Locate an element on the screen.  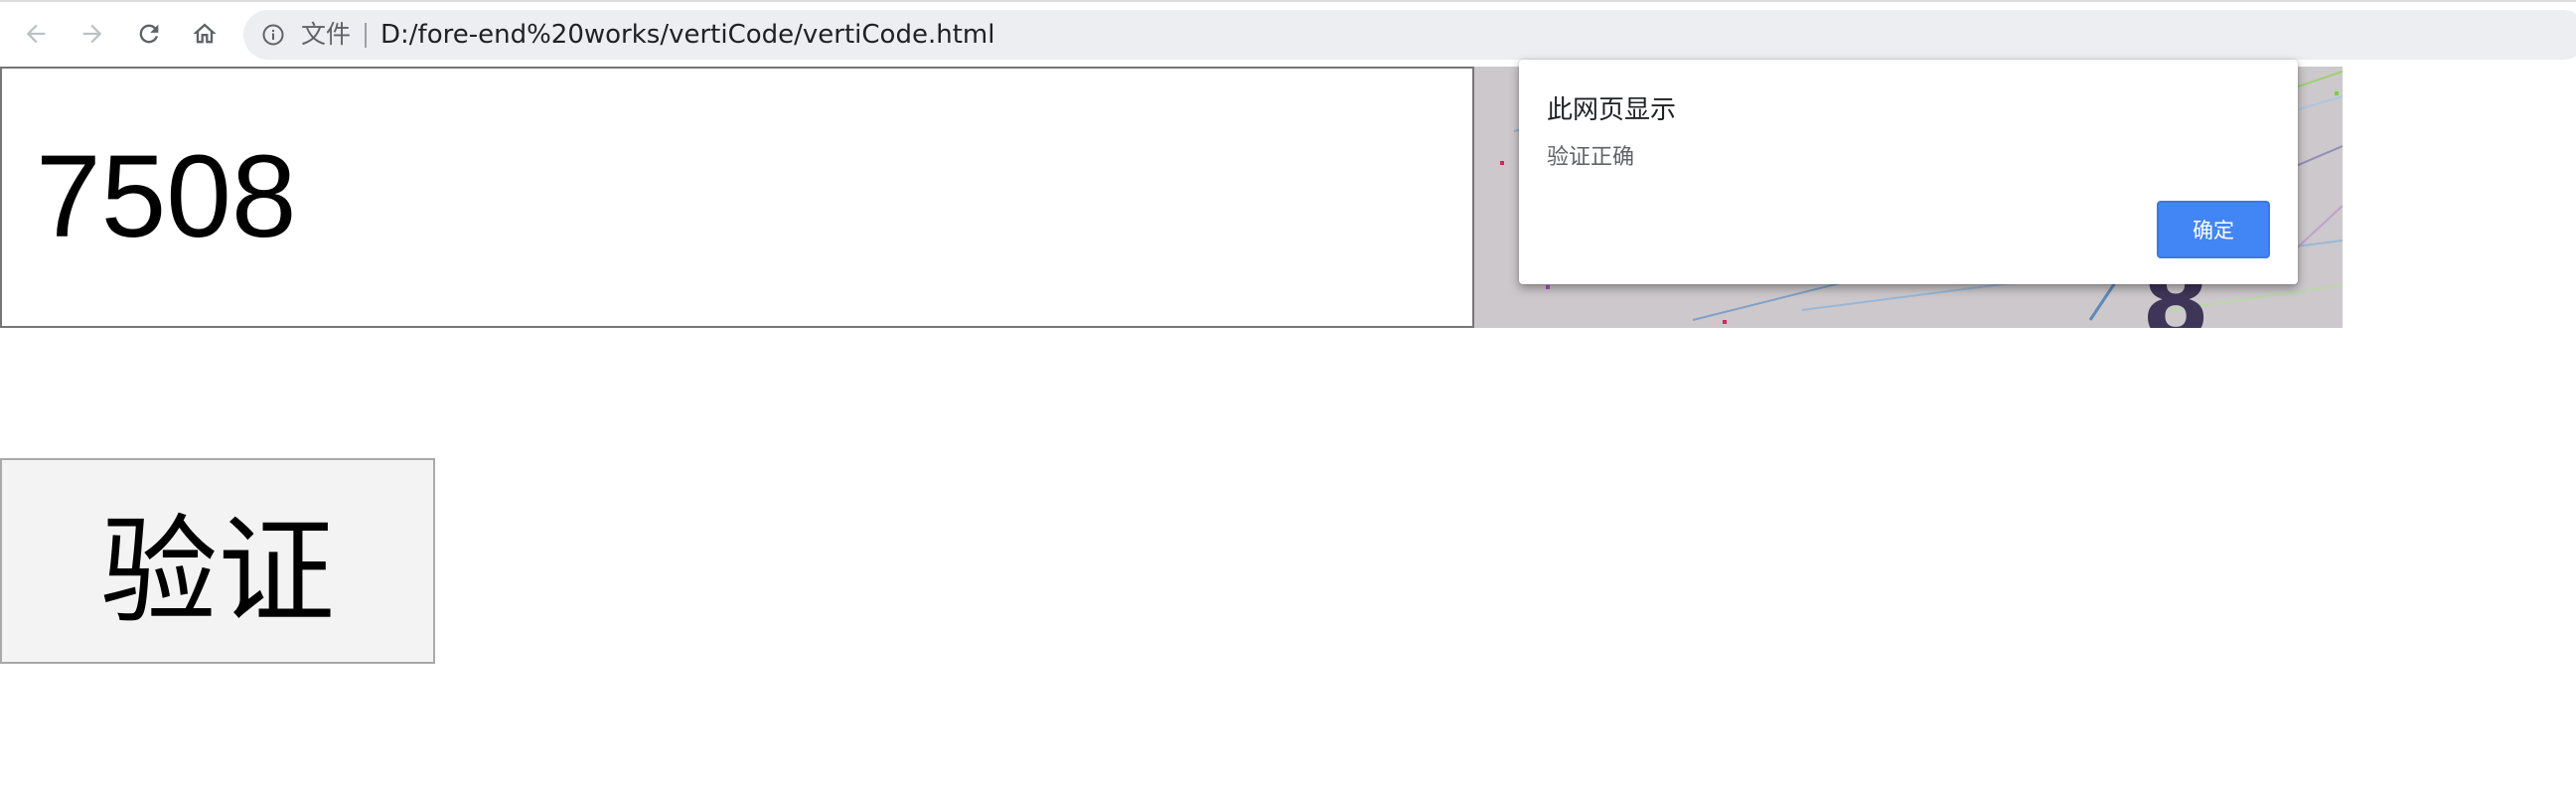
ok-button: 确定 is located at coordinates (2214, 229).